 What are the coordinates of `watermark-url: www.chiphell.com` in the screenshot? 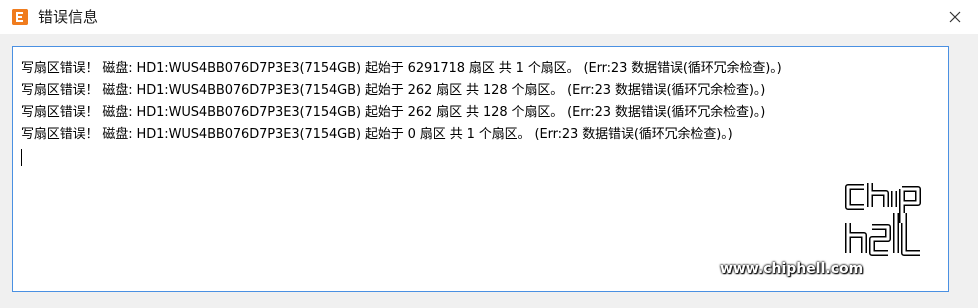 It's located at (792, 269).